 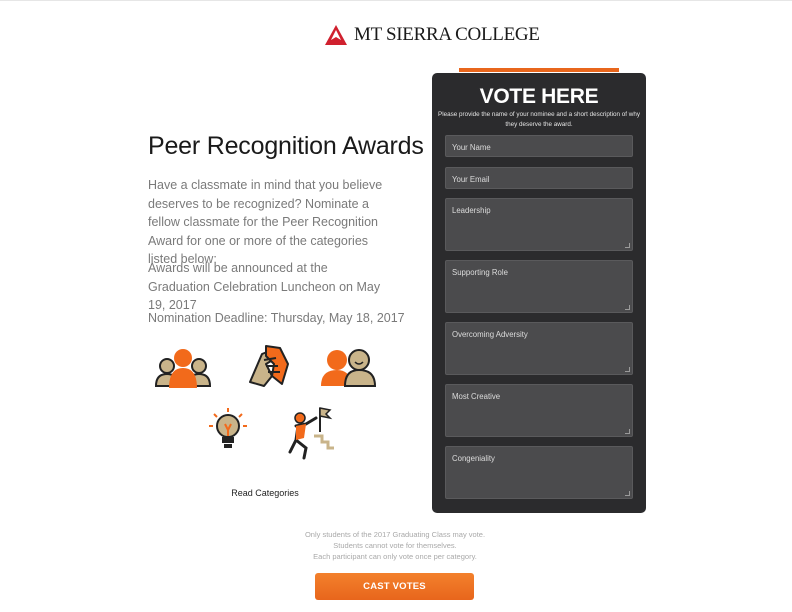 I want to click on most-creative-placeholder: Most Creative, so click(x=476, y=396).